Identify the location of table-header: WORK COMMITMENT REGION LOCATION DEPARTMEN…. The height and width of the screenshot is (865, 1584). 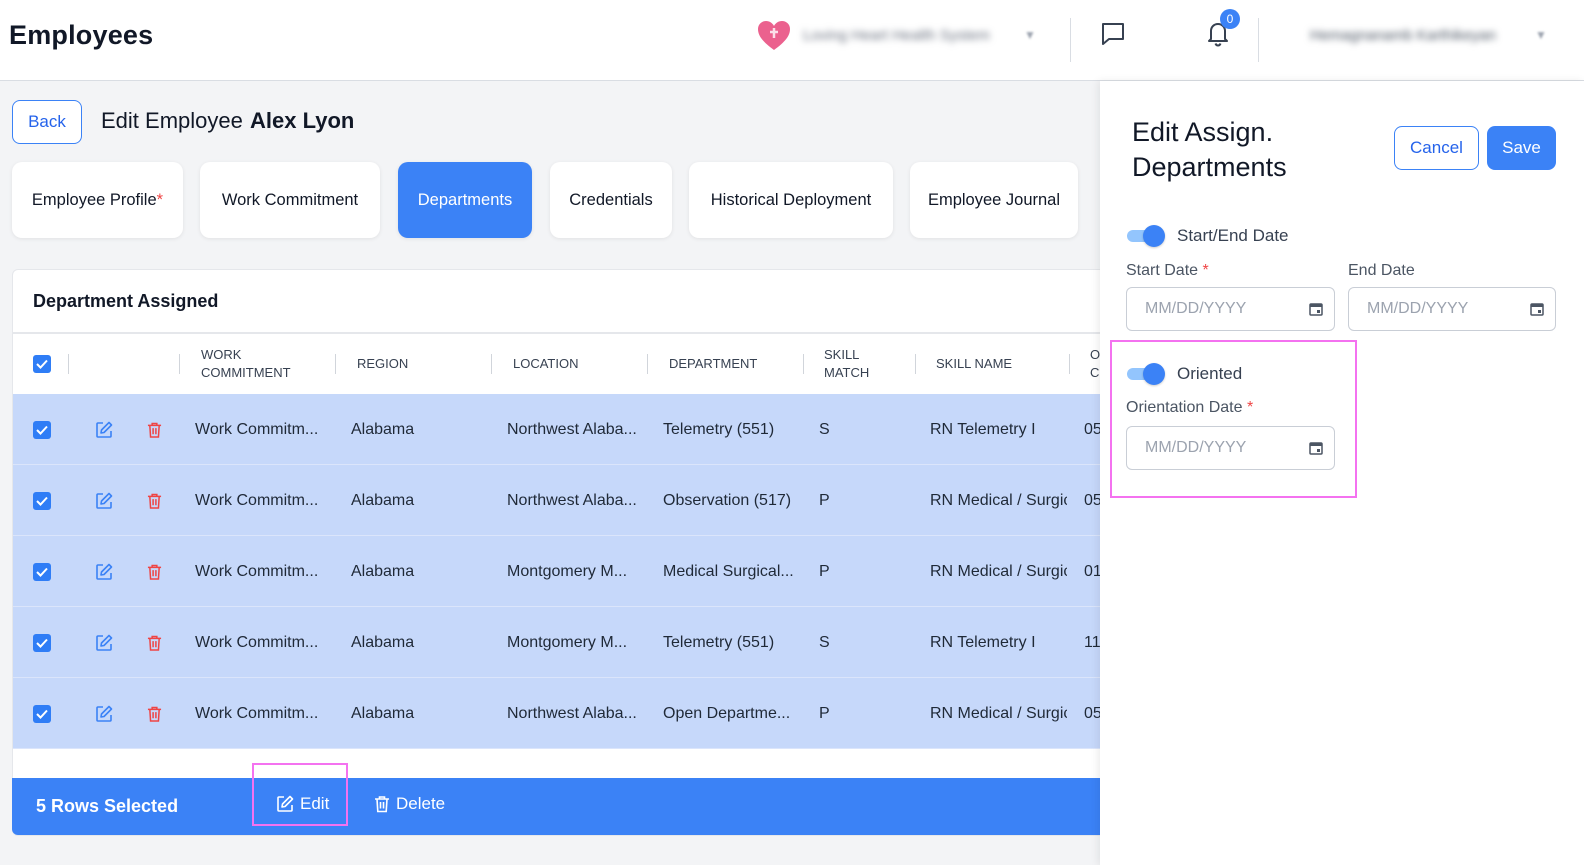
(562, 364).